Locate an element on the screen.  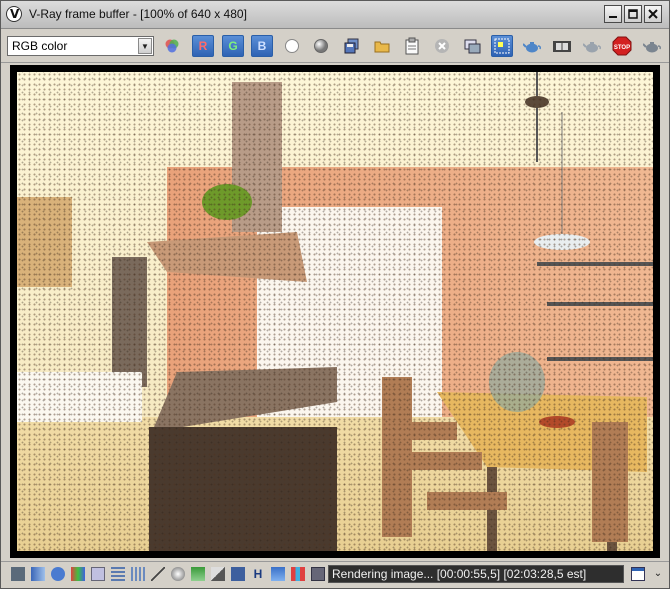
render-teapot-button is located at coordinates (592, 46).